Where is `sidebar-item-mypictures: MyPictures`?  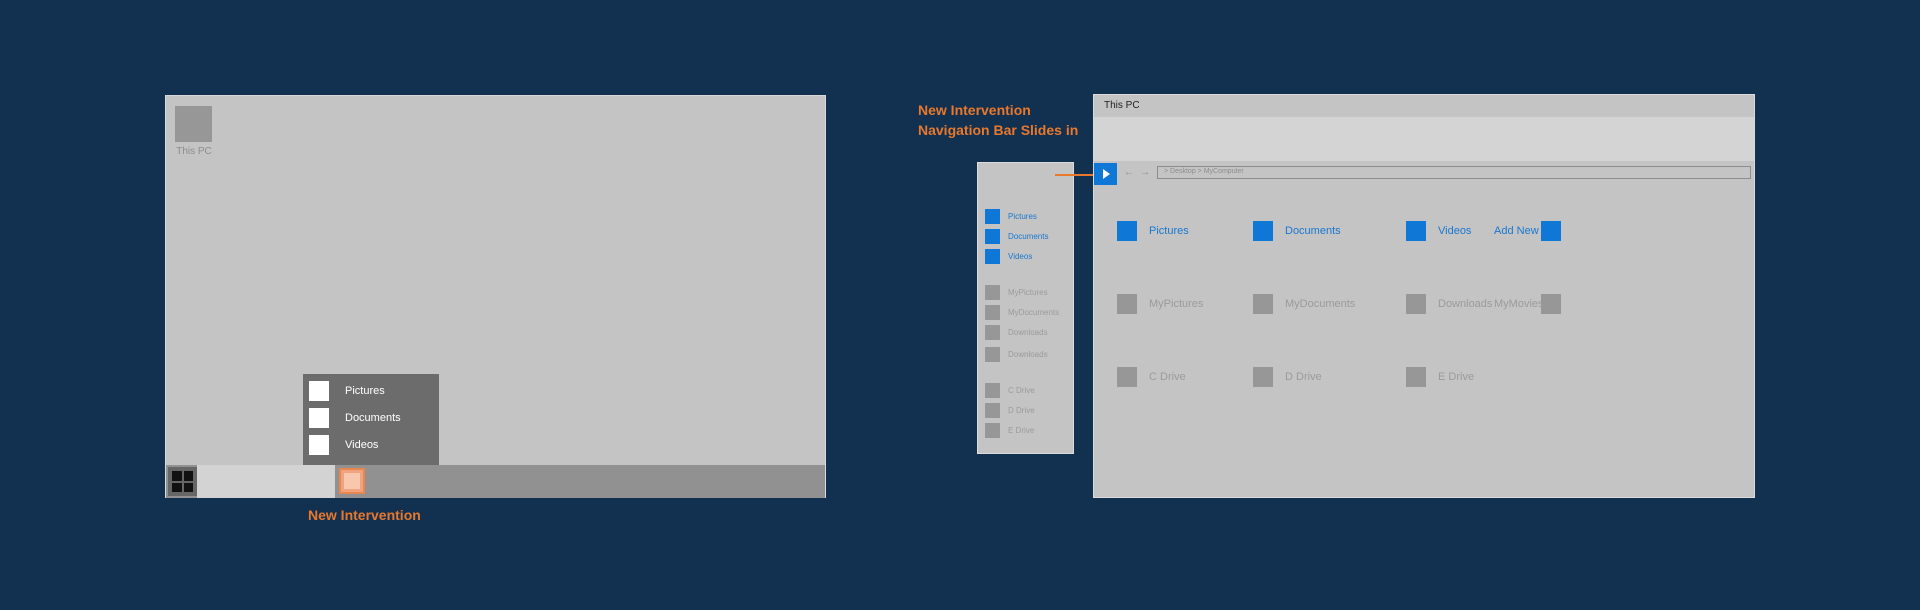
sidebar-item-mypictures: MyPictures is located at coordinates (1016, 292).